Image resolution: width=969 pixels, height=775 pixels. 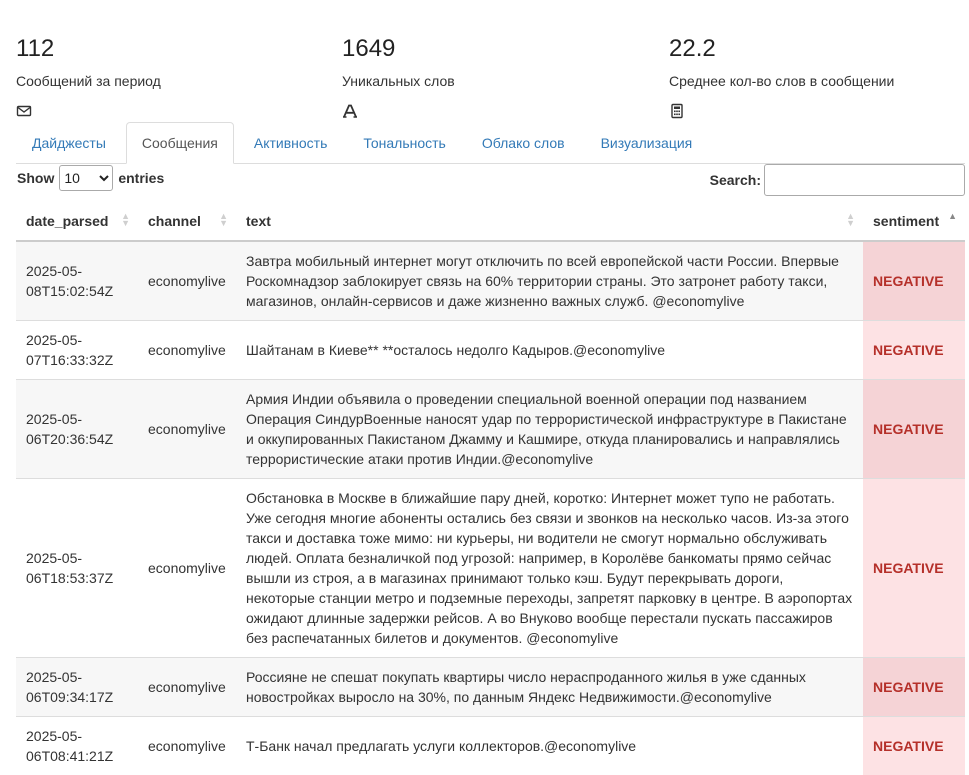 What do you see at coordinates (647, 142) in the screenshot?
I see `tab-visualization: Визуализация` at bounding box center [647, 142].